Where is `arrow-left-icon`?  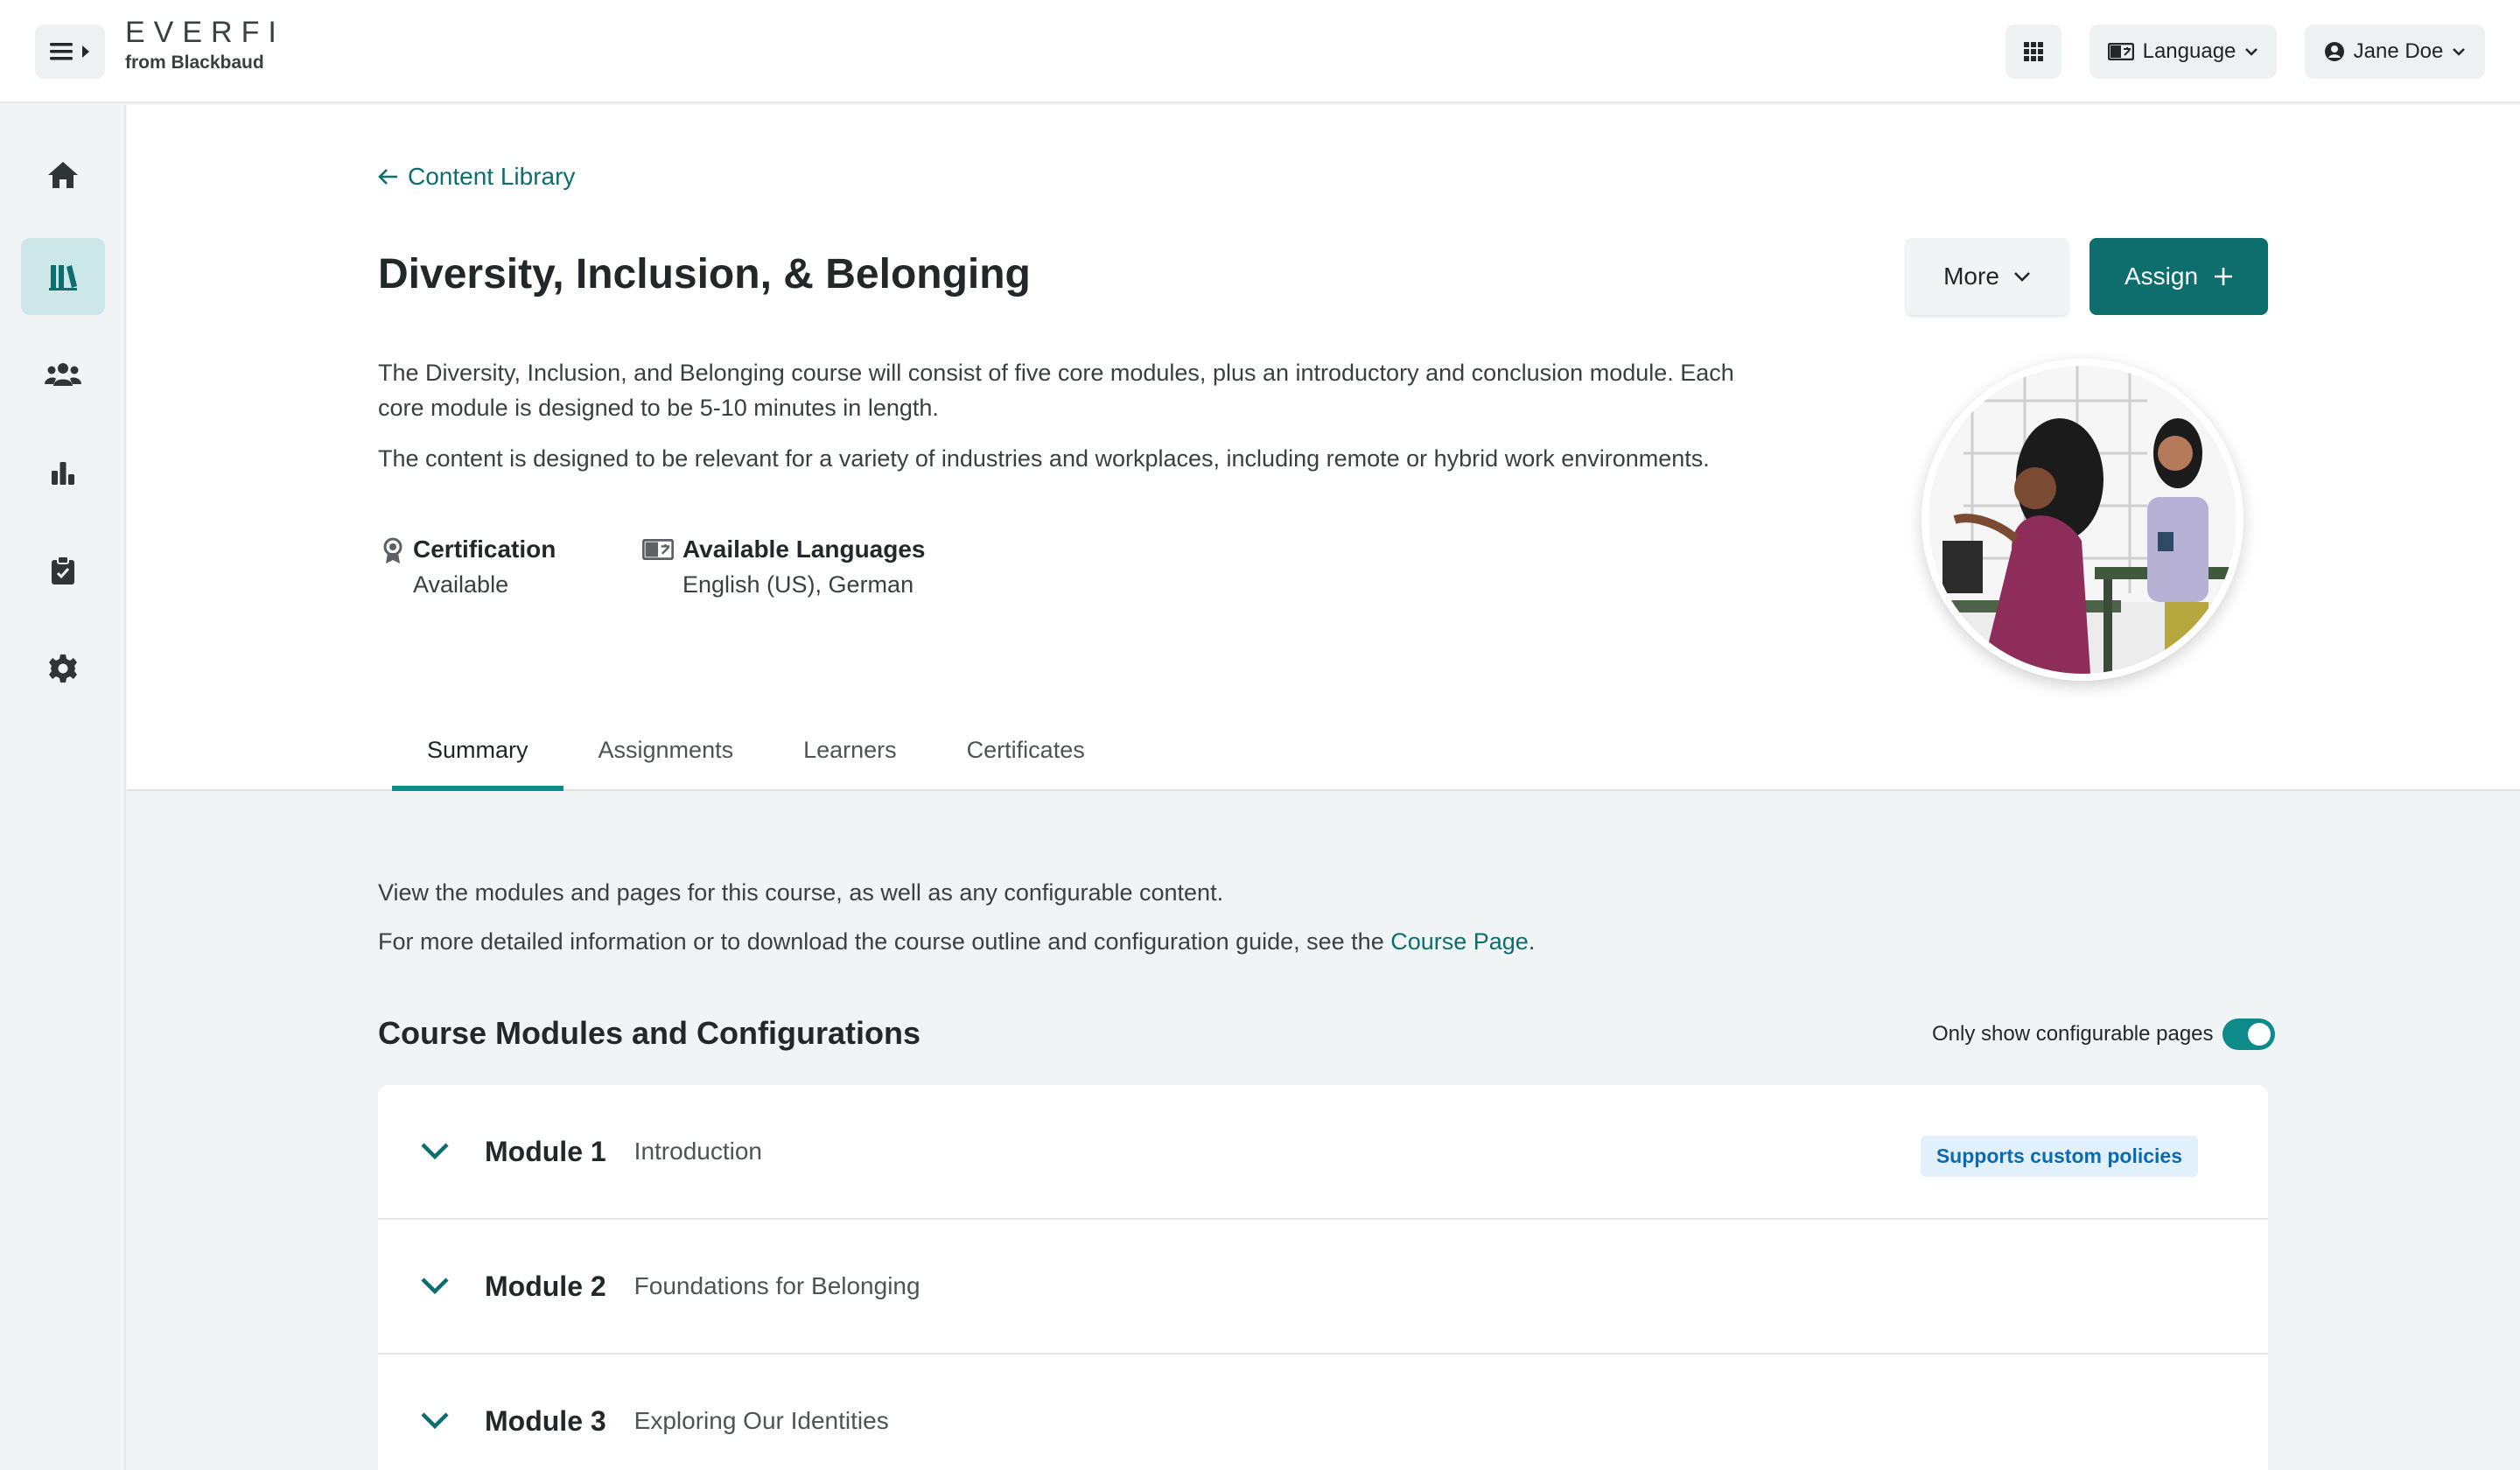 arrow-left-icon is located at coordinates (387, 177).